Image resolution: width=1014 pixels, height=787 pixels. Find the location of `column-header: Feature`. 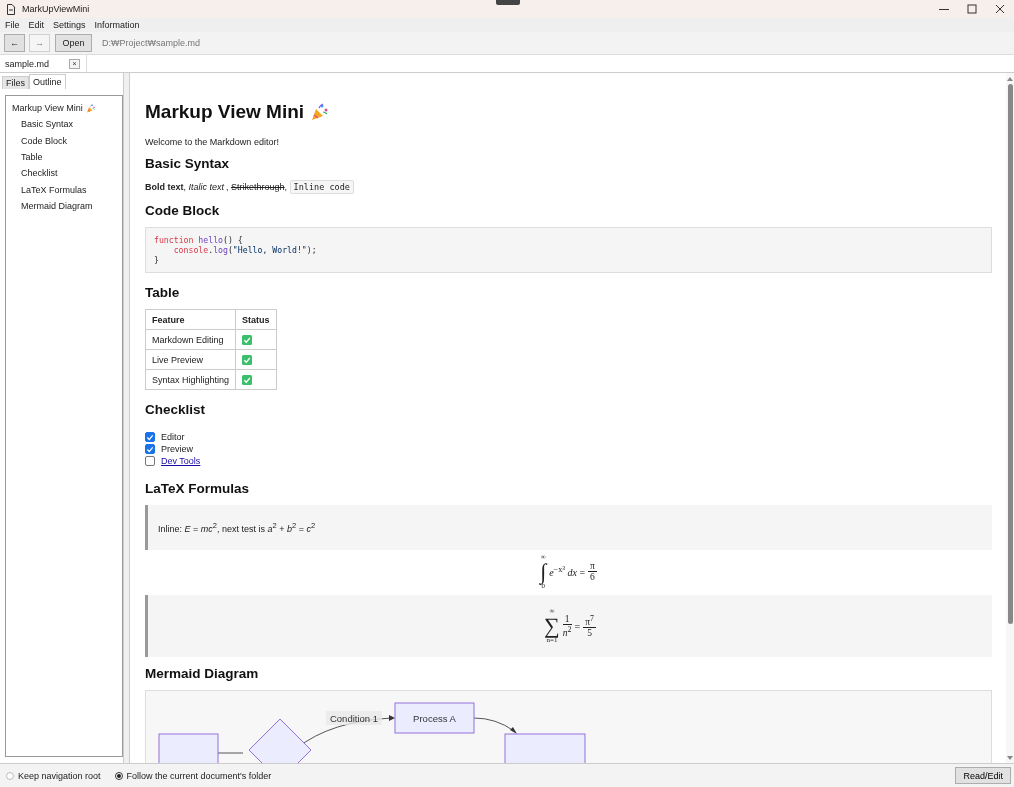

column-header: Feature is located at coordinates (190, 319).